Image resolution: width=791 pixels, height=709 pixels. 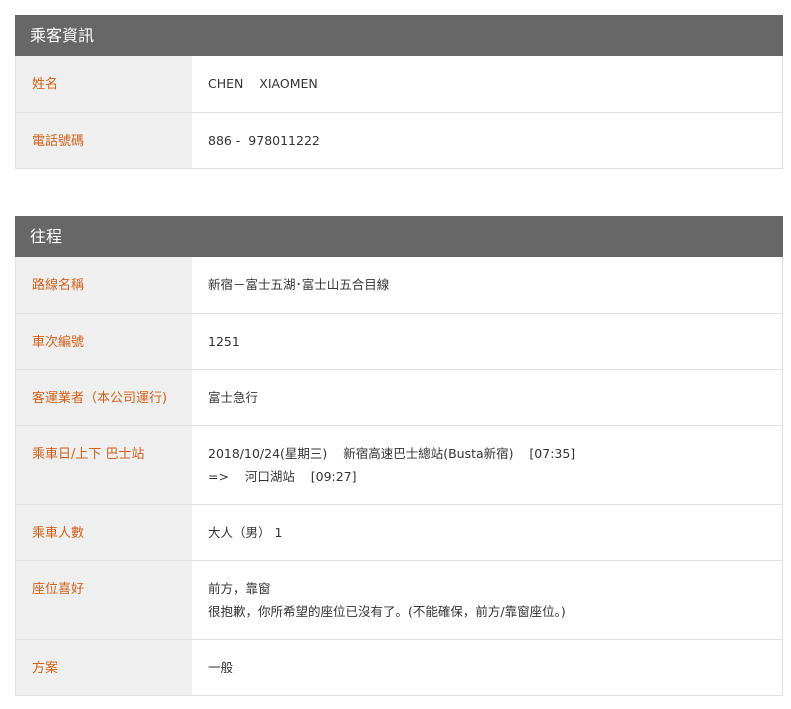 What do you see at coordinates (104, 397) in the screenshot?
I see `operator-label: 客運業者（本公司運行)` at bounding box center [104, 397].